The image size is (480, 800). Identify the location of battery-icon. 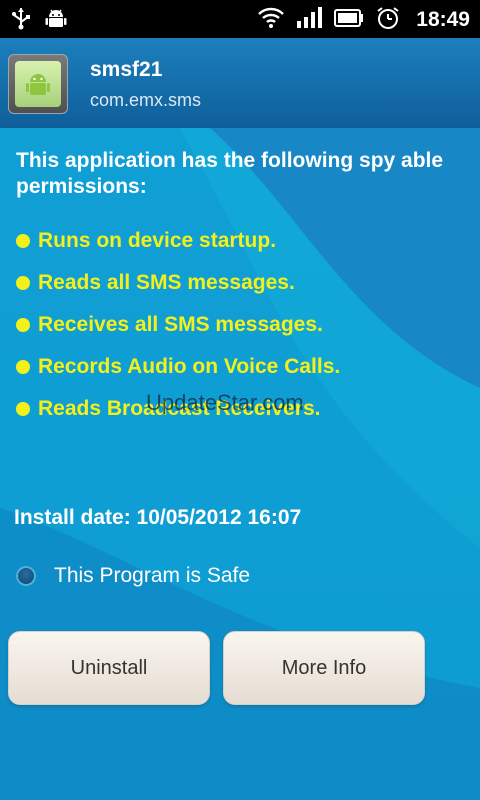
(349, 20).